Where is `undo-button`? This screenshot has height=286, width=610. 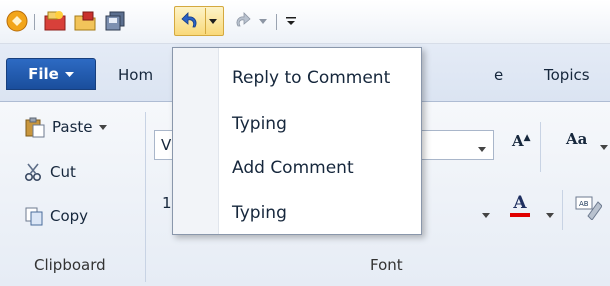
undo-button is located at coordinates (199, 21).